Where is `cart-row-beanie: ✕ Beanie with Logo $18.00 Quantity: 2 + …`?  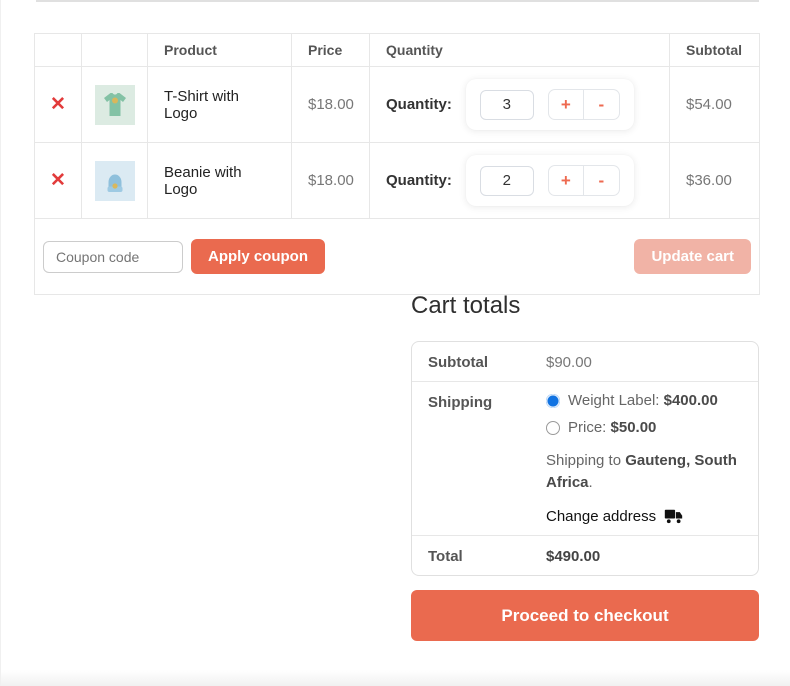
cart-row-beanie: ✕ Beanie with Logo $18.00 Quantity: 2 + … is located at coordinates (397, 180).